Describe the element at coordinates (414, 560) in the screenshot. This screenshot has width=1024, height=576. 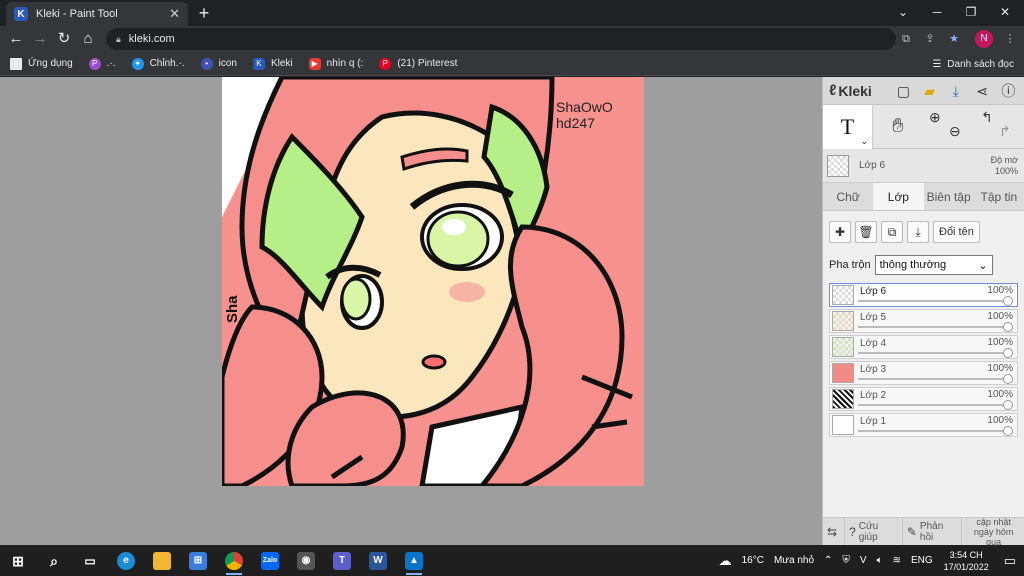
I see `photos-app: ▲` at that location.